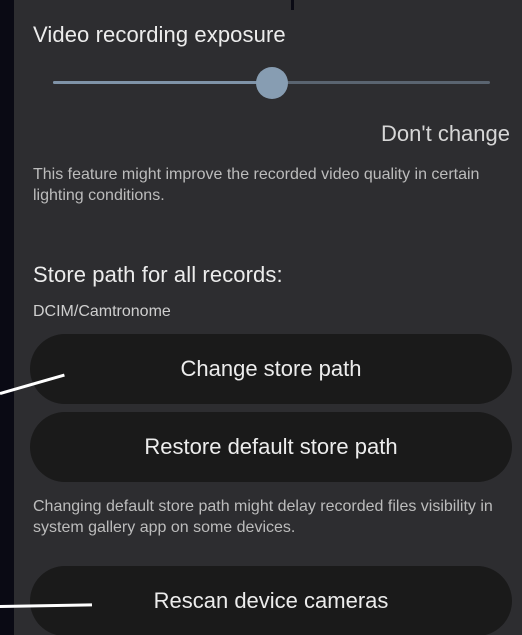  What do you see at coordinates (102, 311) in the screenshot?
I see `store-path-value: DCIM/Camtronome` at bounding box center [102, 311].